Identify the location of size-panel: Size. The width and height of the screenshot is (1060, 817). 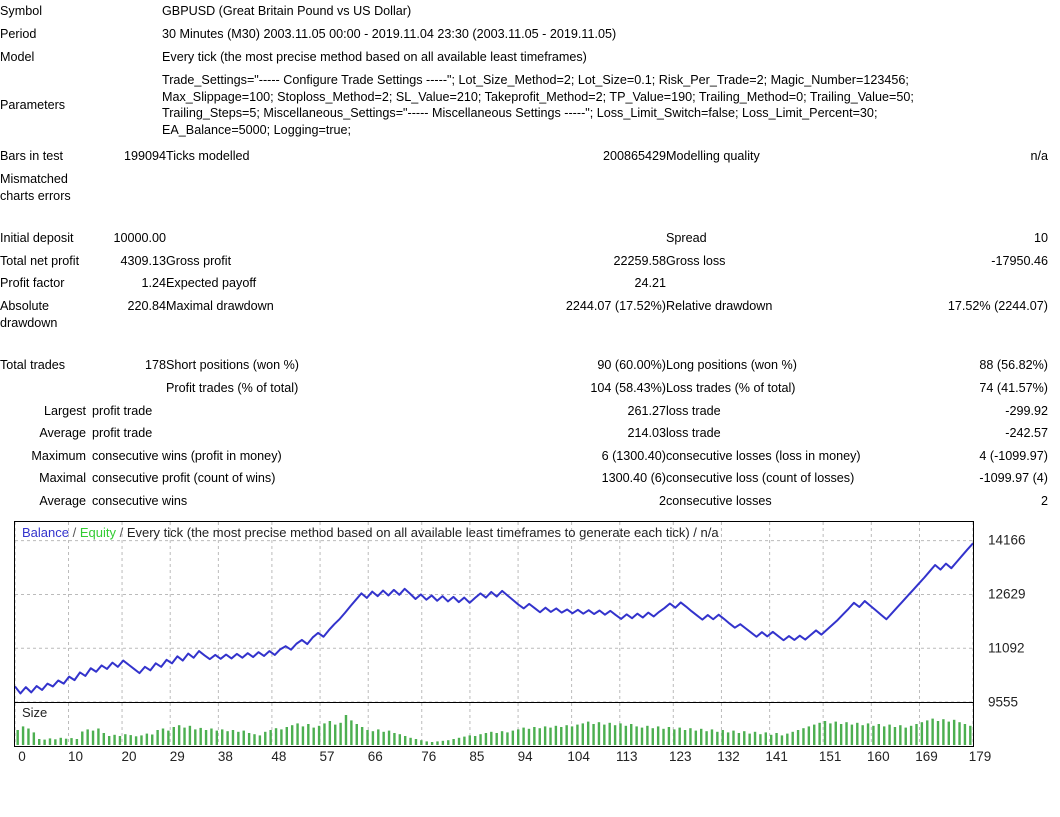
(494, 724).